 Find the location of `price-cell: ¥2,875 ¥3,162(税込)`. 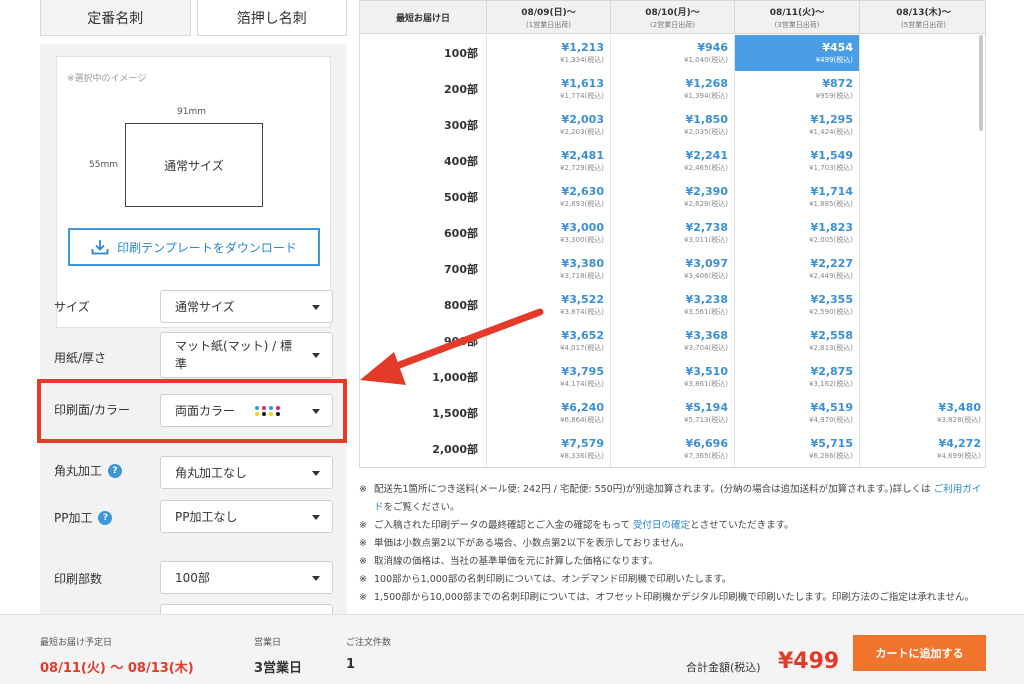

price-cell: ¥2,875 ¥3,162(税込) is located at coordinates (796, 377).